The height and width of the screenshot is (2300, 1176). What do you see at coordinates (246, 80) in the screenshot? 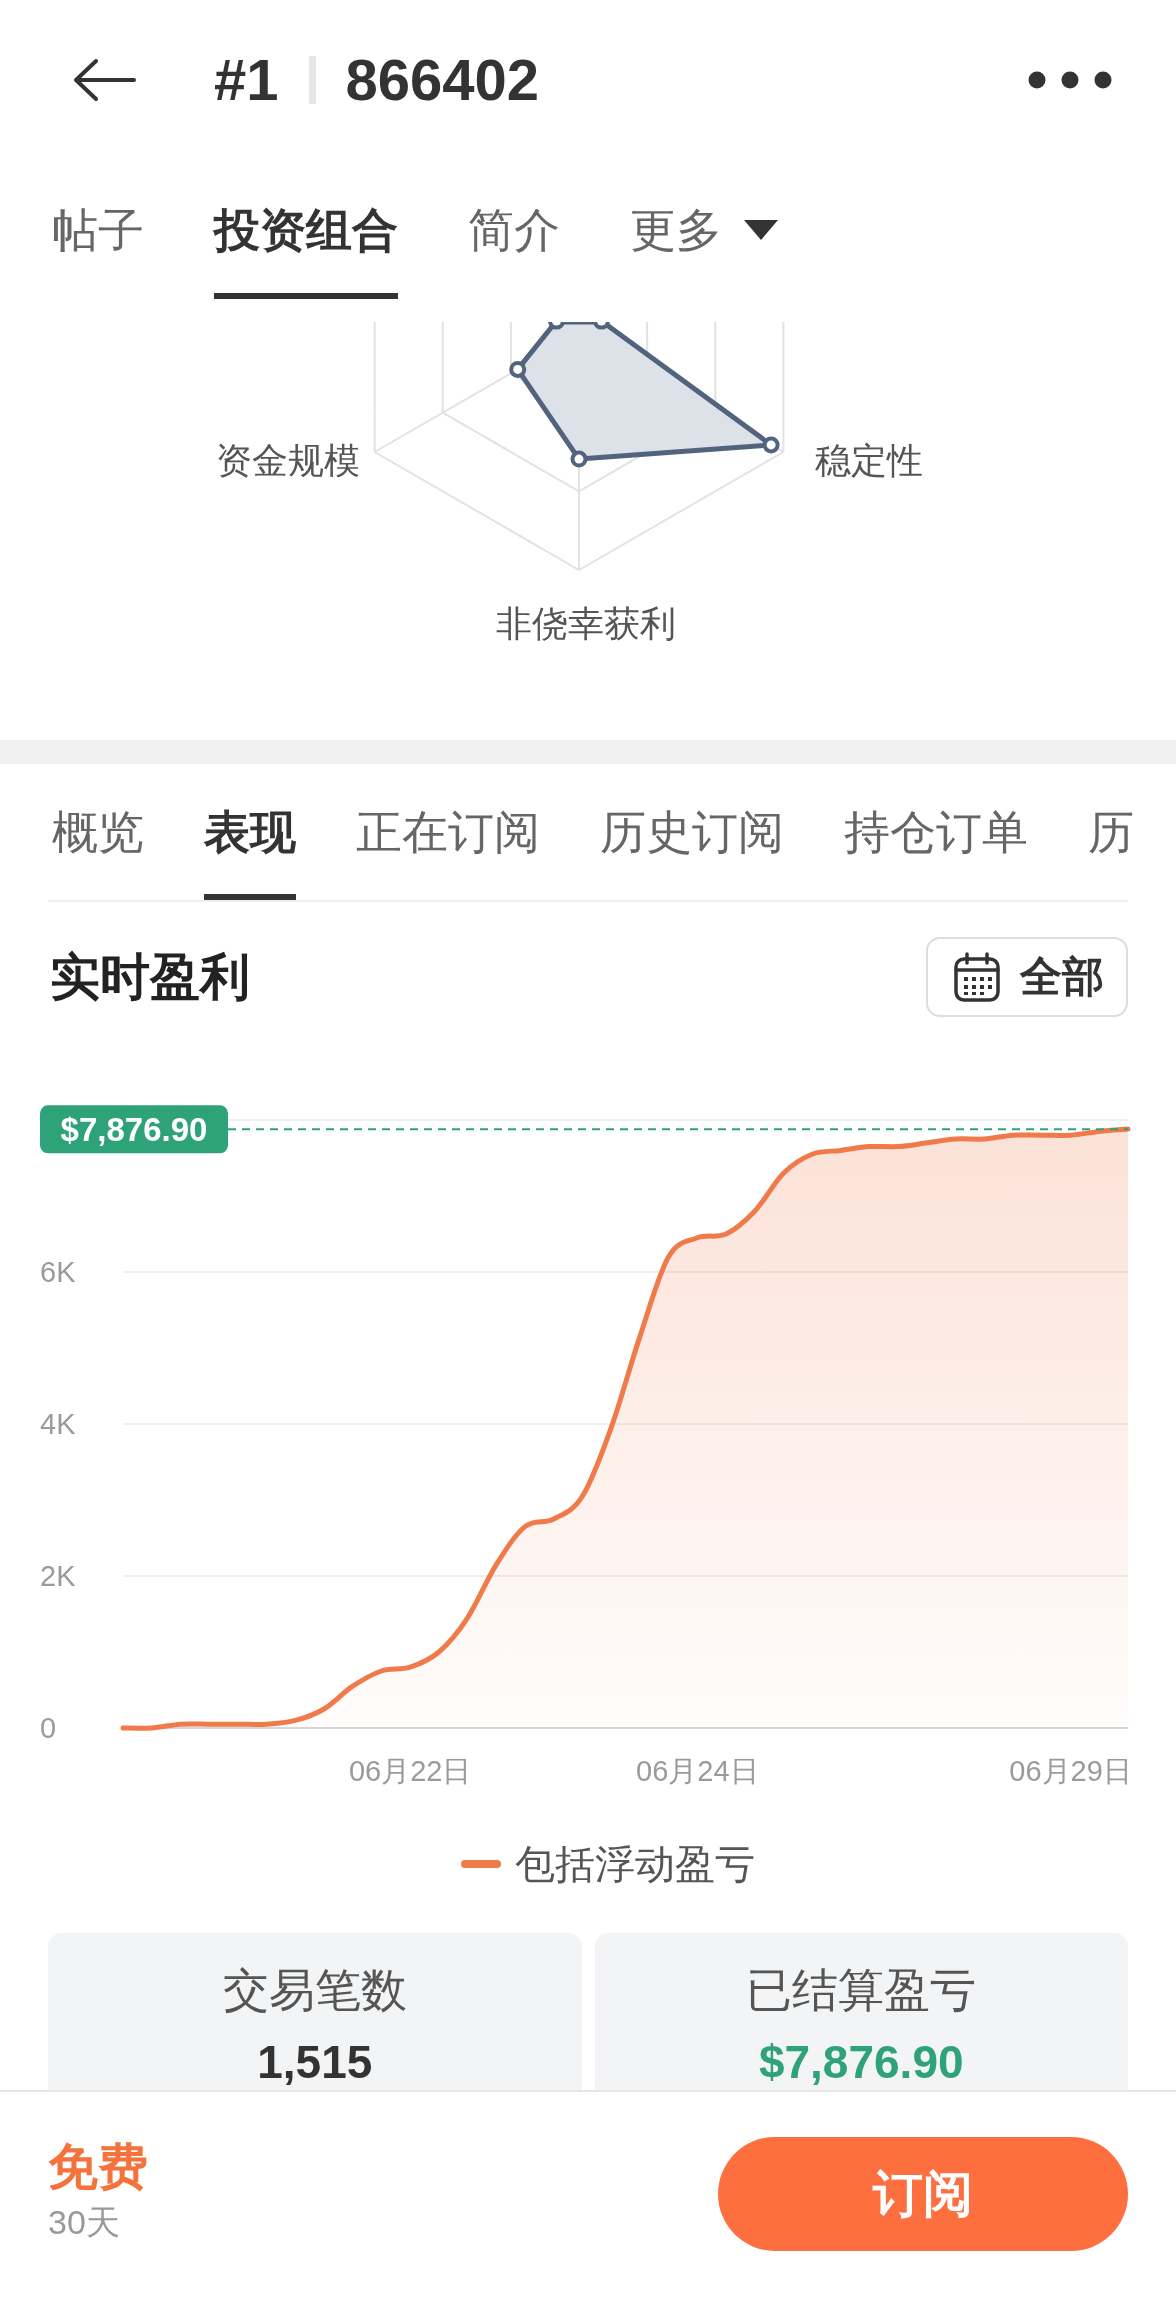
I see `rank-label: #1` at bounding box center [246, 80].